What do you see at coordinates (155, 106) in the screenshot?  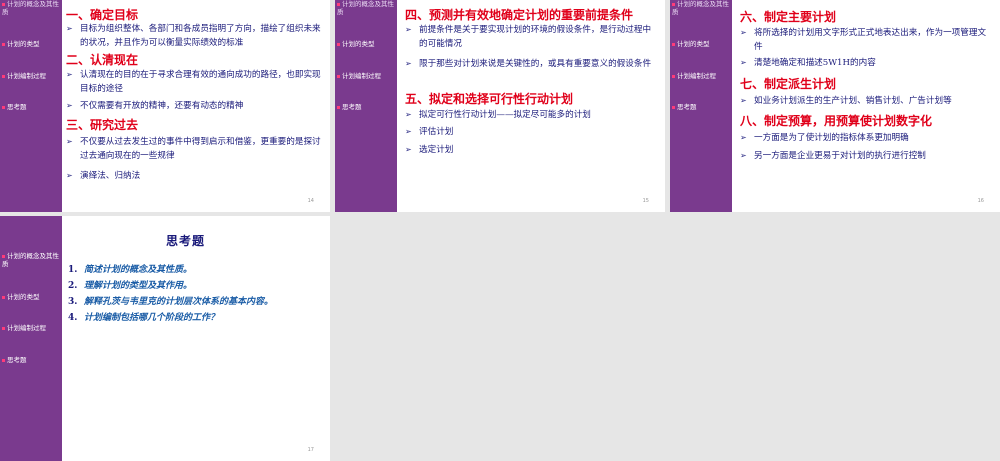 I see `bullet-item: ➢ 不仅需要有开放的精神，还要有动态的精神` at bounding box center [155, 106].